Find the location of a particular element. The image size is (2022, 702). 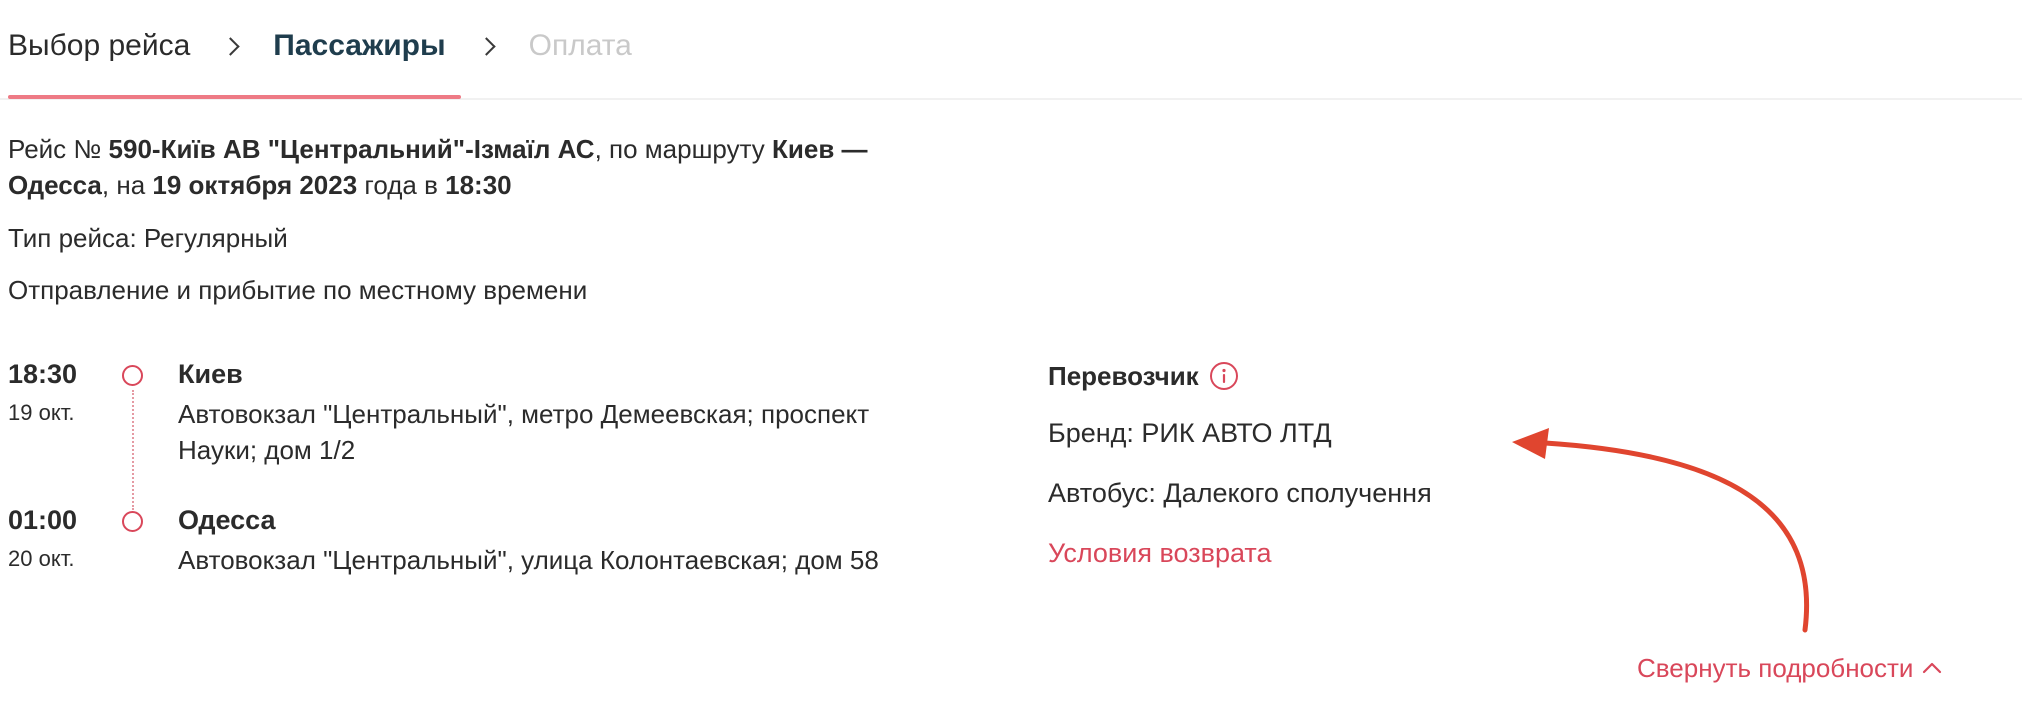

collapse-details-button: Свернуть подробности is located at coordinates (1790, 668).